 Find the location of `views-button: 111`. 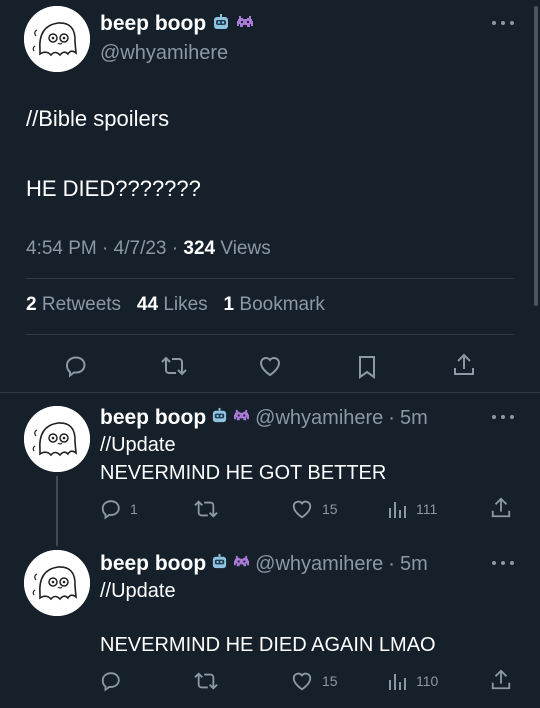

views-button: 111 is located at coordinates (411, 509).